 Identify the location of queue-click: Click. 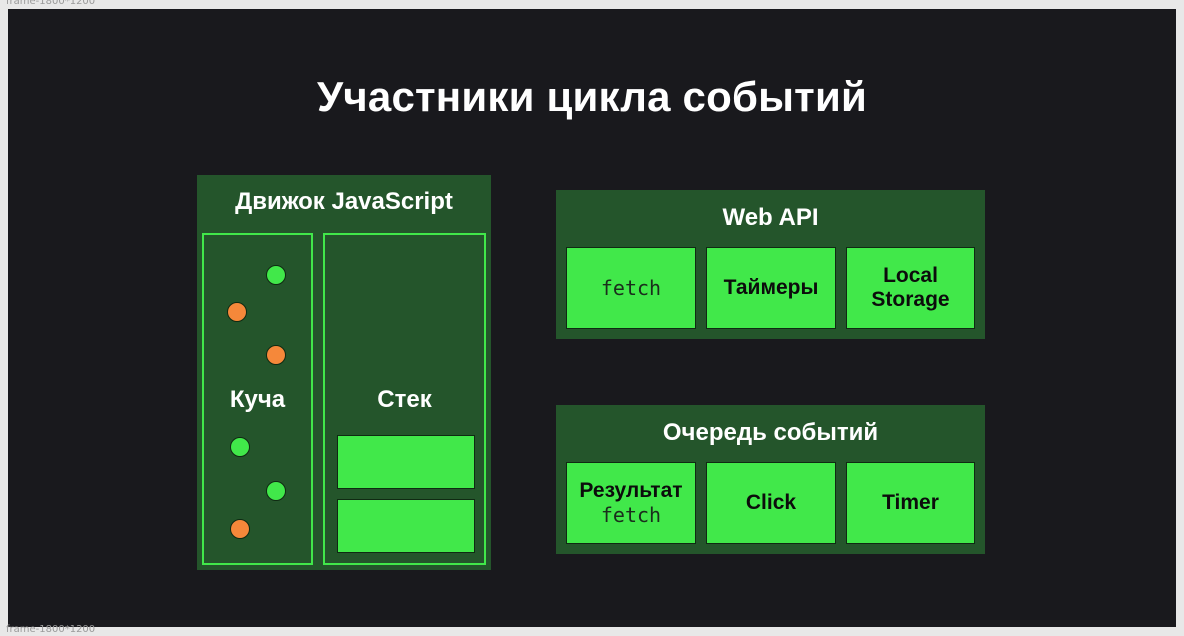
(771, 503).